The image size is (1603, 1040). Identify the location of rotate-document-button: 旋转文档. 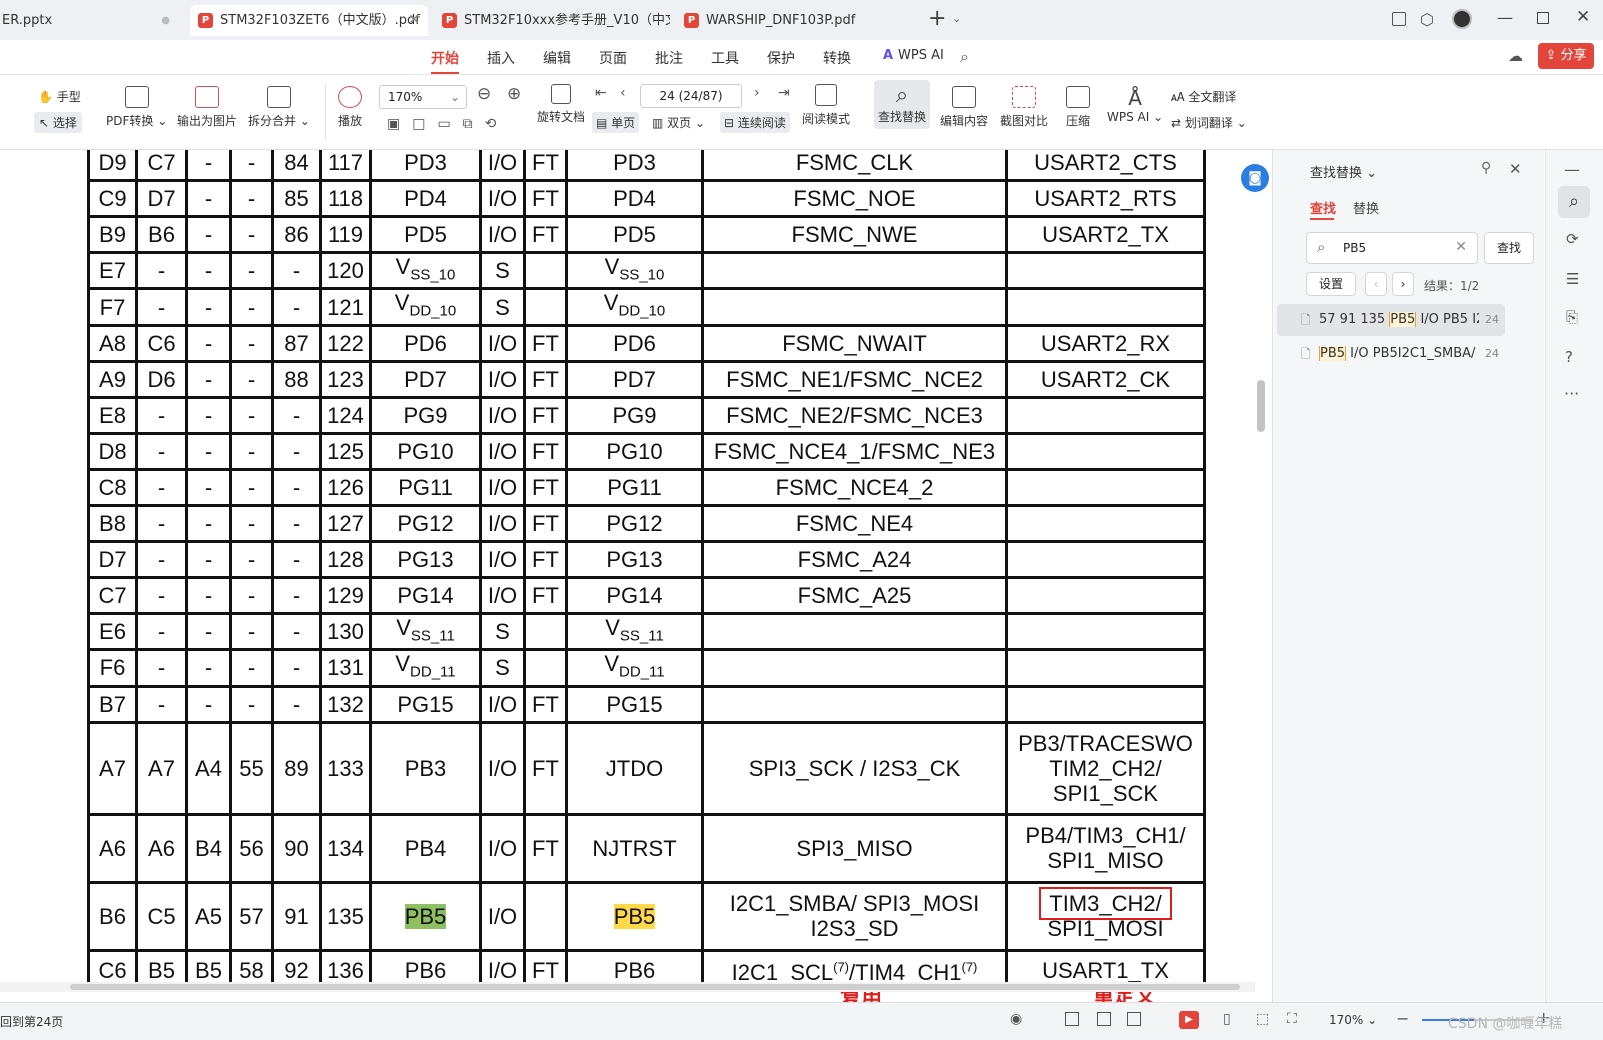
(561, 104).